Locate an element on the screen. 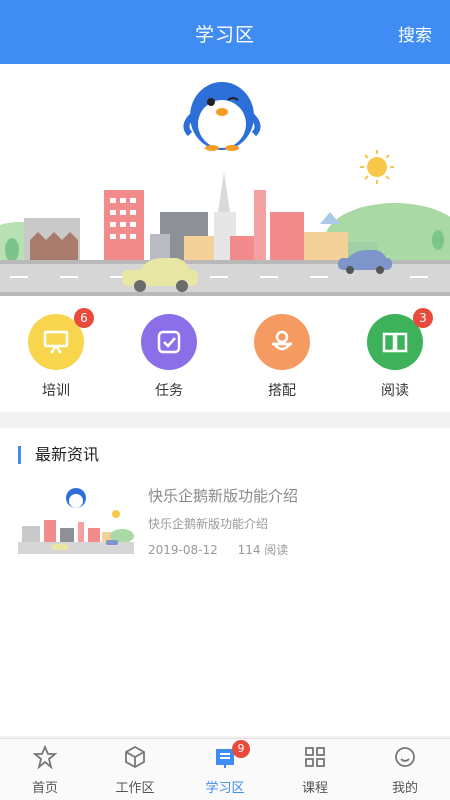 The image size is (450, 800). grid-icon is located at coordinates (315, 757).